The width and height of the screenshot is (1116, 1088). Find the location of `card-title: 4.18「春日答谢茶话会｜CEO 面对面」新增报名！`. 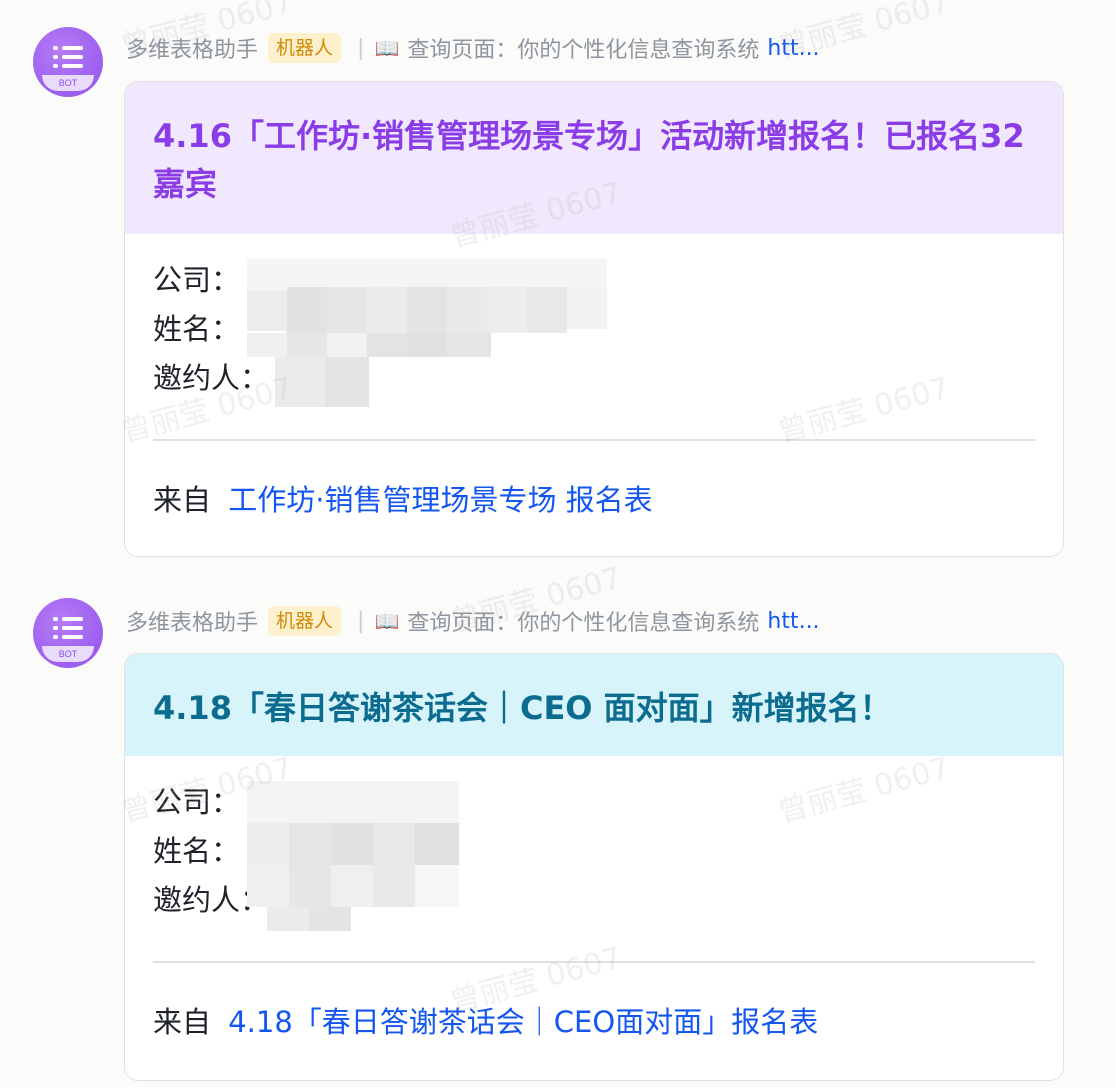

card-title: 4.18「春日答谢茶话会｜CEO 面对面」新增报名！ is located at coordinates (522, 708).